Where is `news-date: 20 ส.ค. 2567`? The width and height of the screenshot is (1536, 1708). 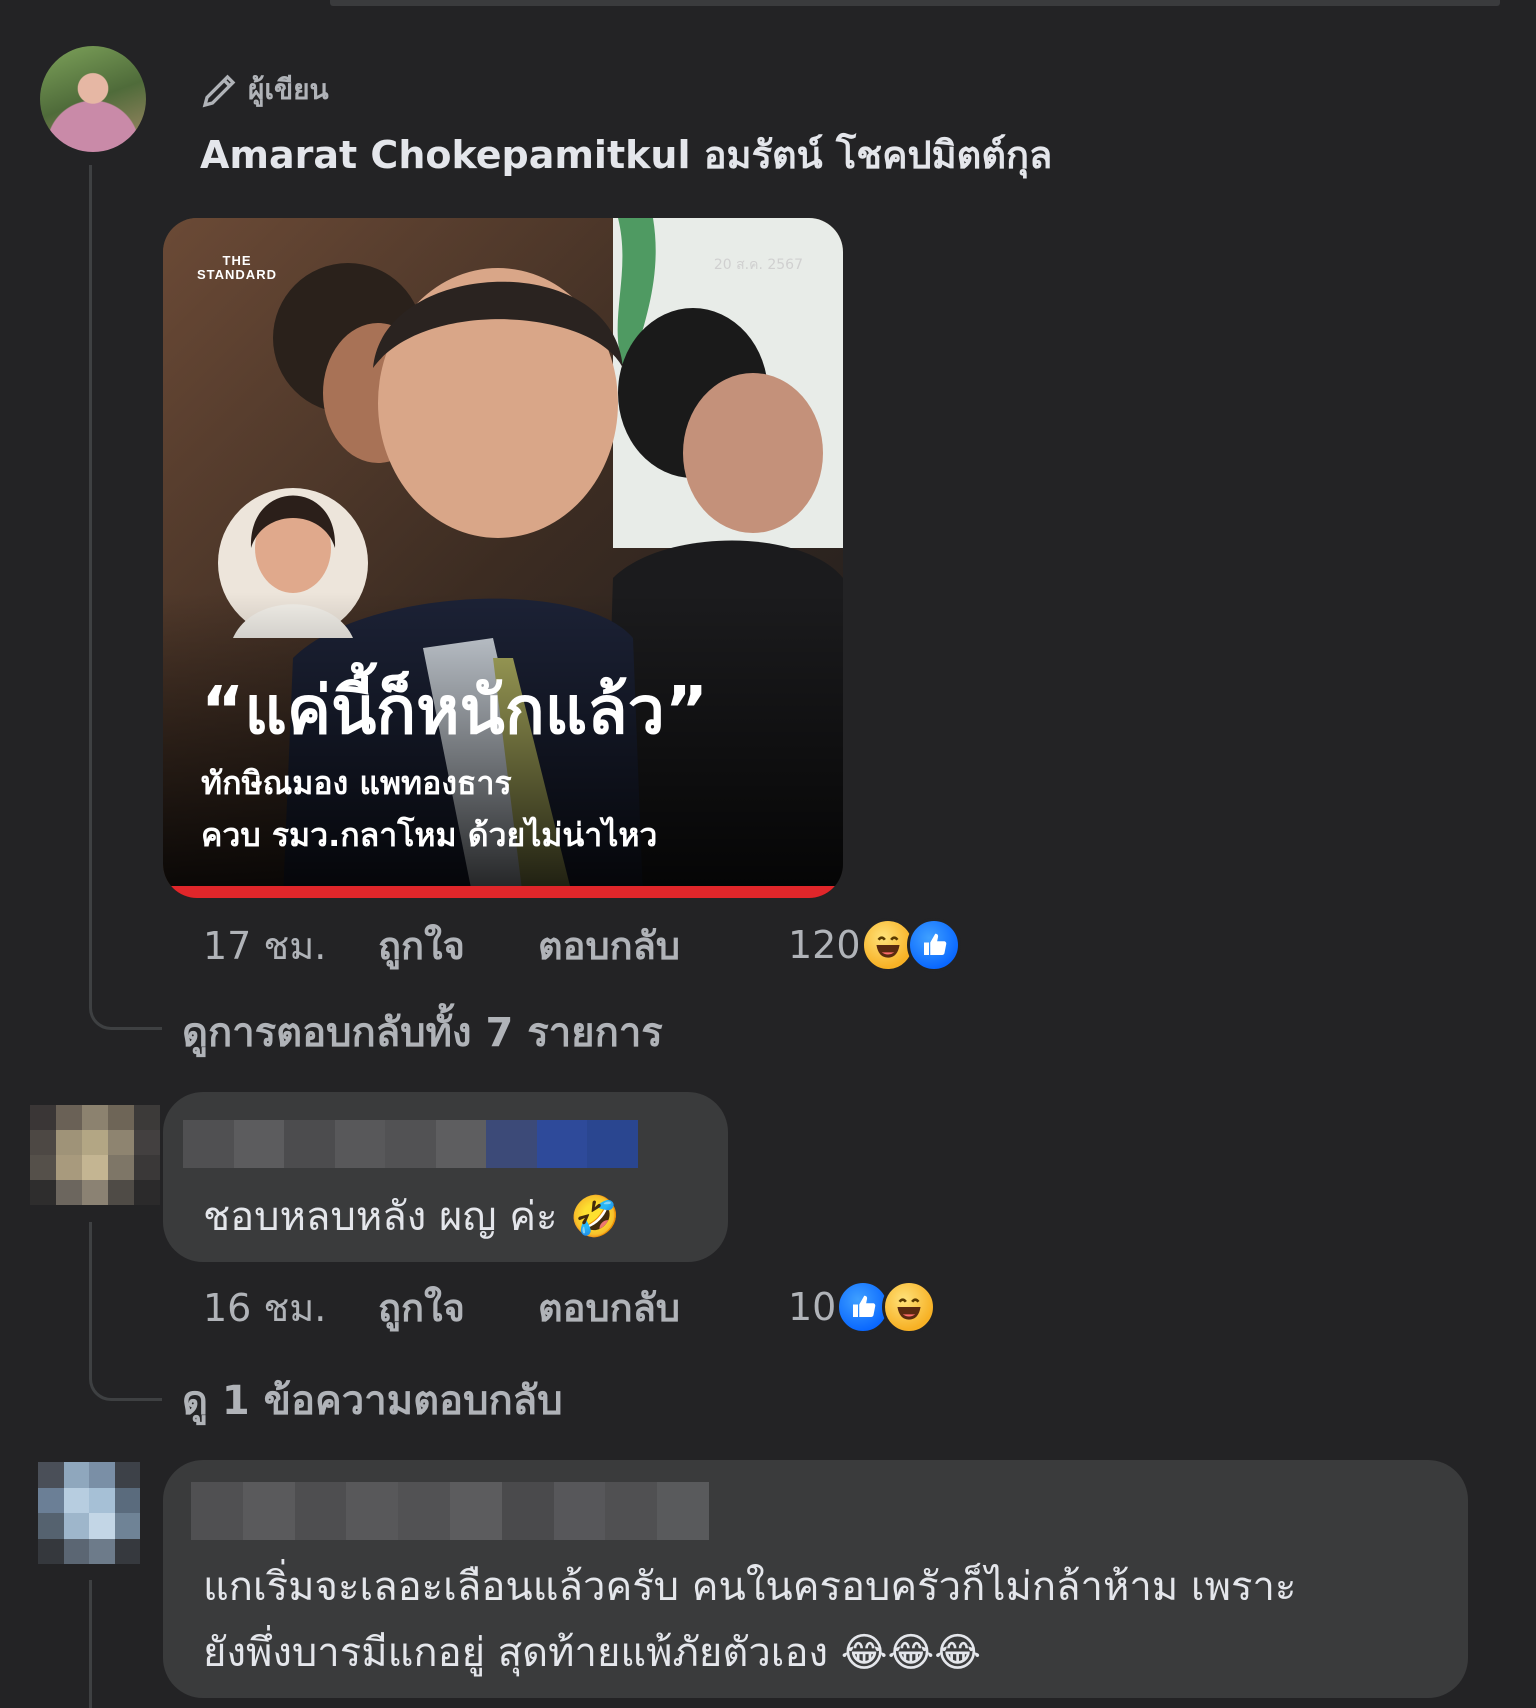
news-date: 20 ส.ค. 2567 is located at coordinates (758, 265).